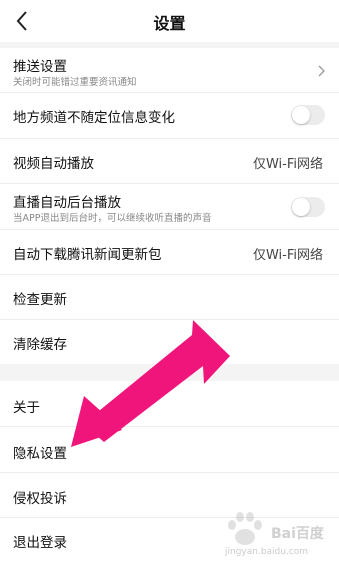 This screenshot has width=339, height=573. What do you see at coordinates (40, 67) in the screenshot?
I see `push-settings-label: 推送设置` at bounding box center [40, 67].